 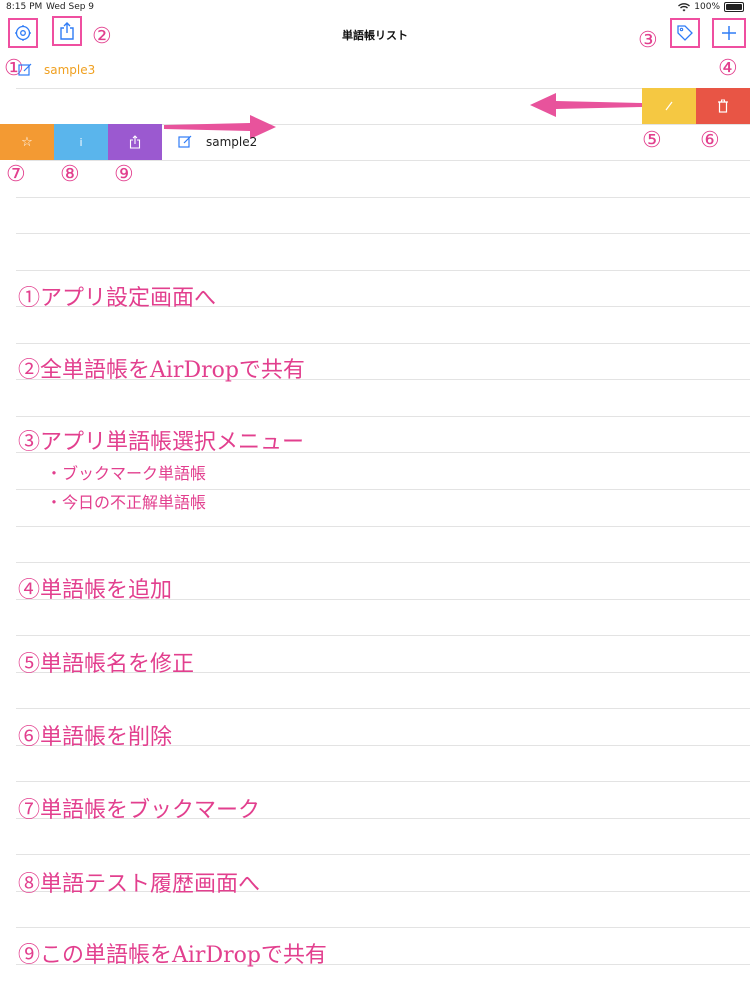 I want to click on edit-name-action, so click(x=669, y=106).